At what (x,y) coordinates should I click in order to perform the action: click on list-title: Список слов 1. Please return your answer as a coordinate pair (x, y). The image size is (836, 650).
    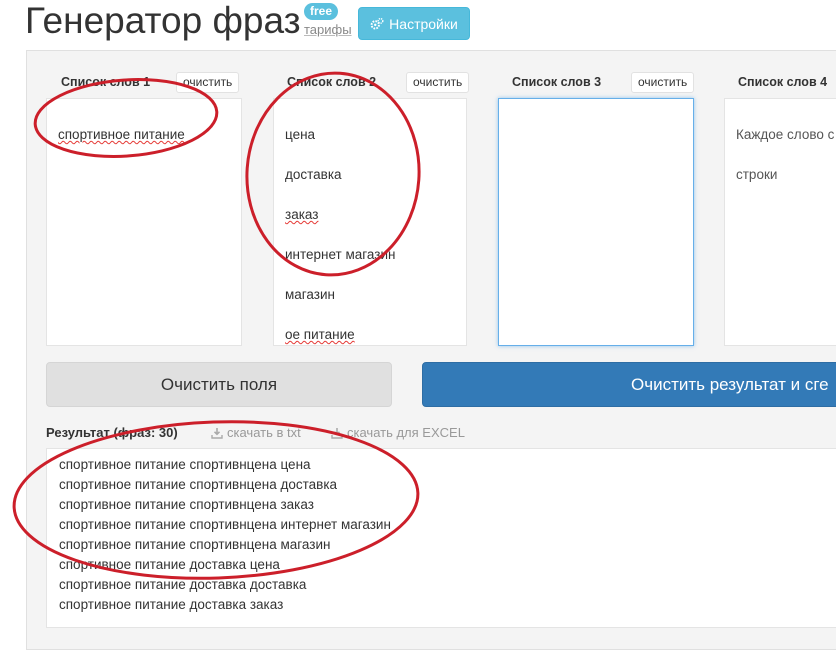
    Looking at the image, I should click on (106, 82).